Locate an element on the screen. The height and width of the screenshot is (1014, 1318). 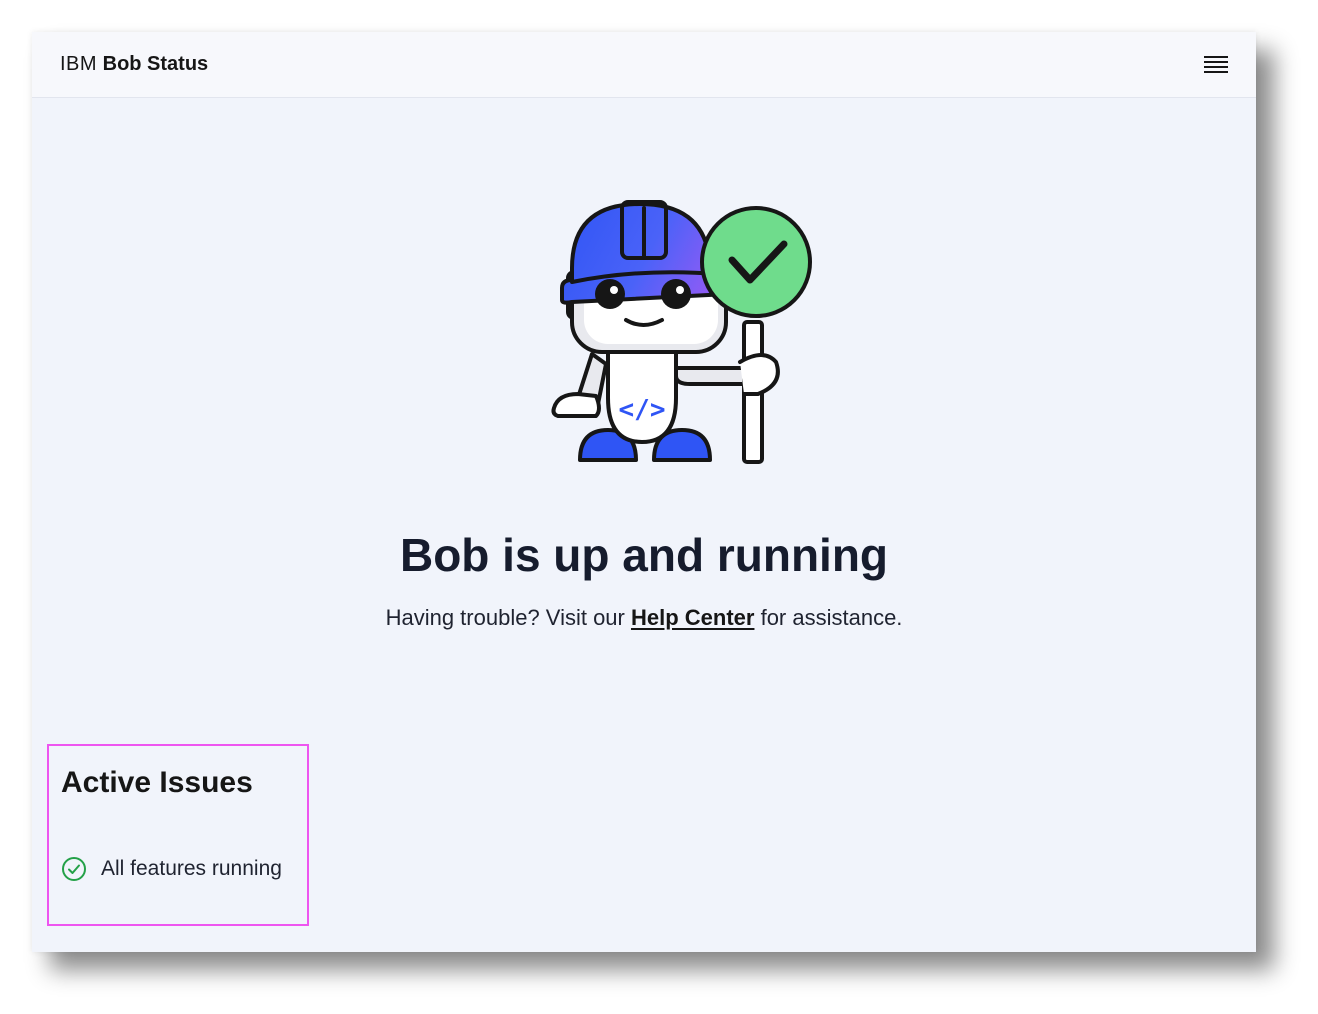
help-center-link: Help Center is located at coordinates (692, 617).